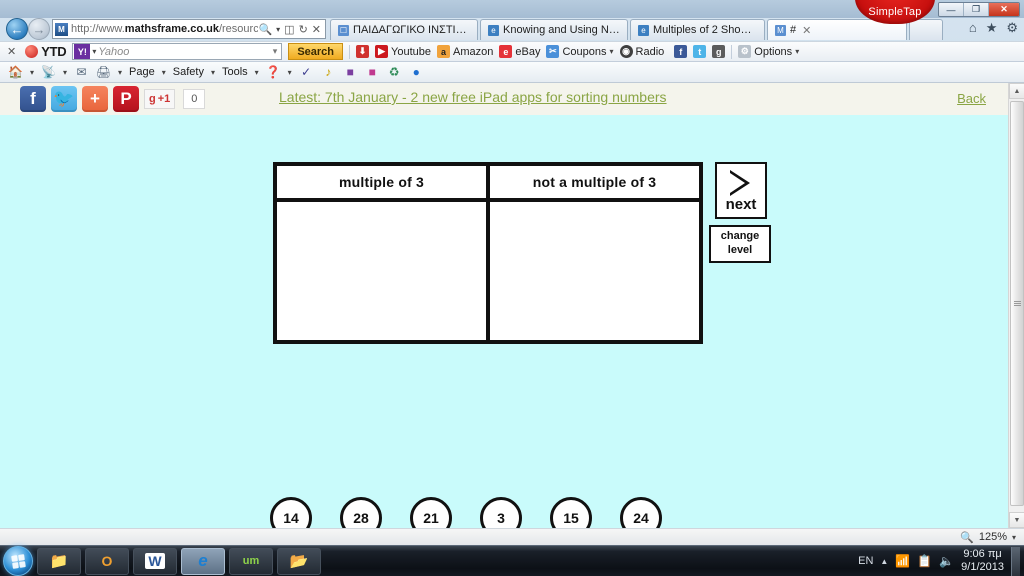  What do you see at coordinates (64, 99) in the screenshot?
I see `twitter-share-button: 🐦` at bounding box center [64, 99].